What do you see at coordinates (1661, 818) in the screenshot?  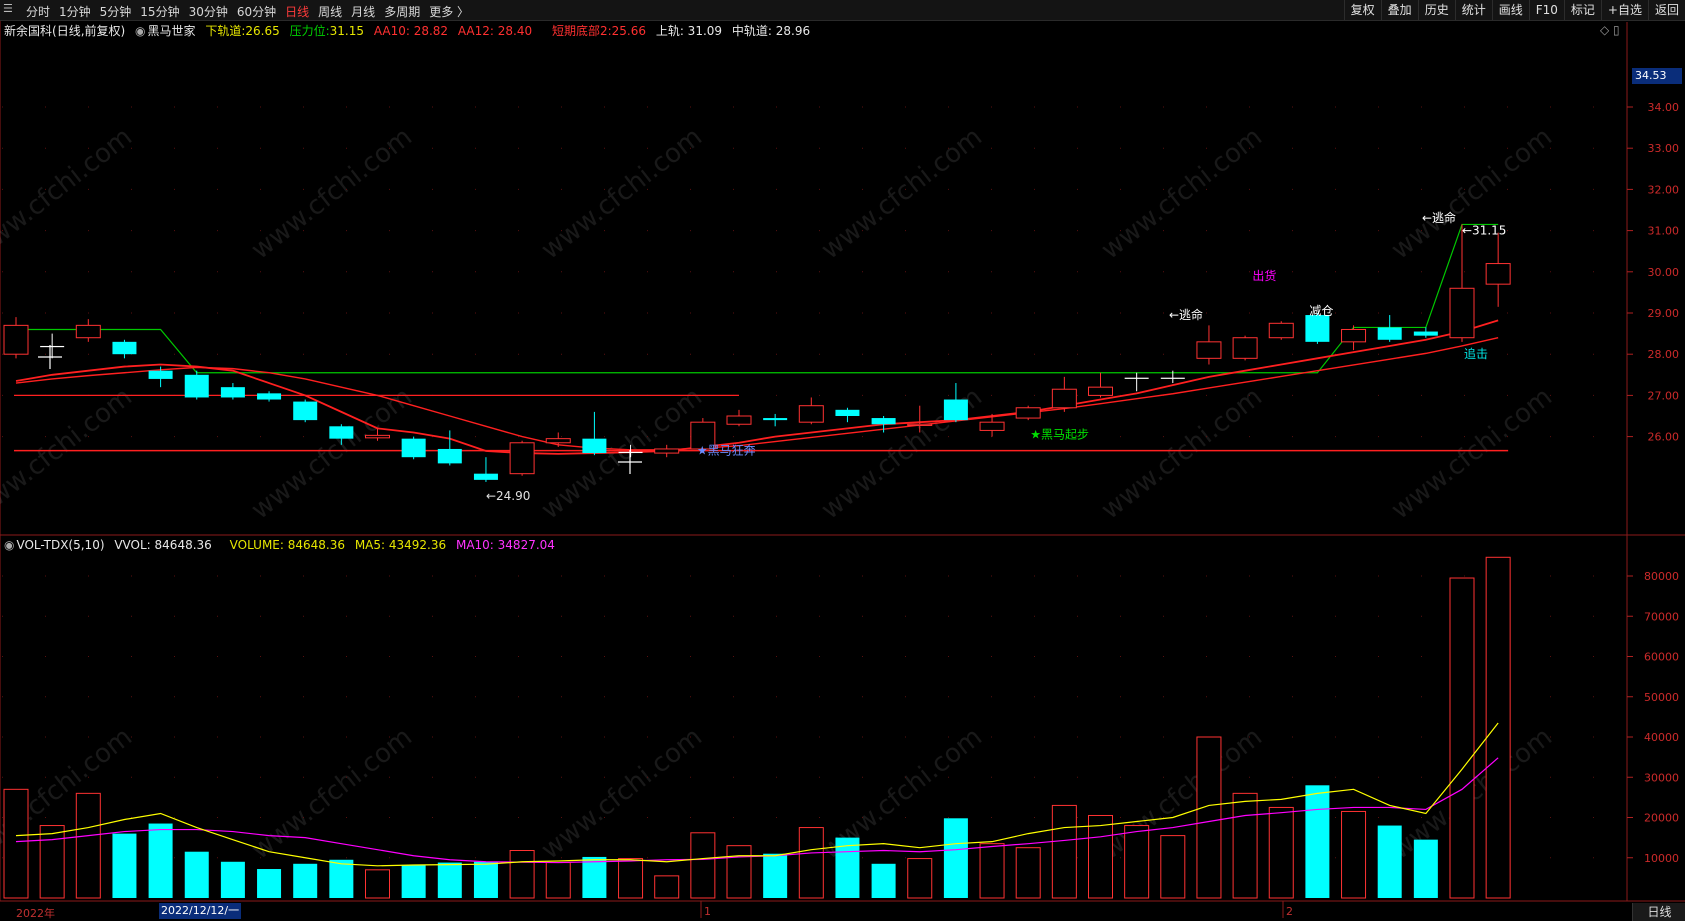 I see `volume-tick-label-6: 20000` at bounding box center [1661, 818].